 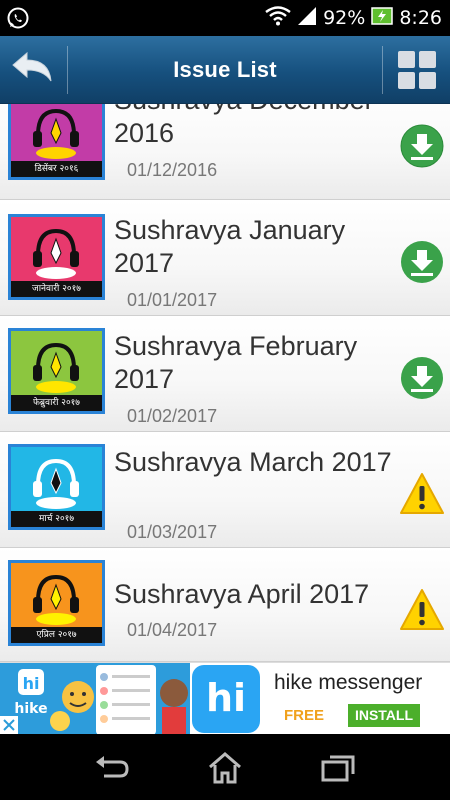 I want to click on ad-app-name: hike messenger, so click(x=348, y=683).